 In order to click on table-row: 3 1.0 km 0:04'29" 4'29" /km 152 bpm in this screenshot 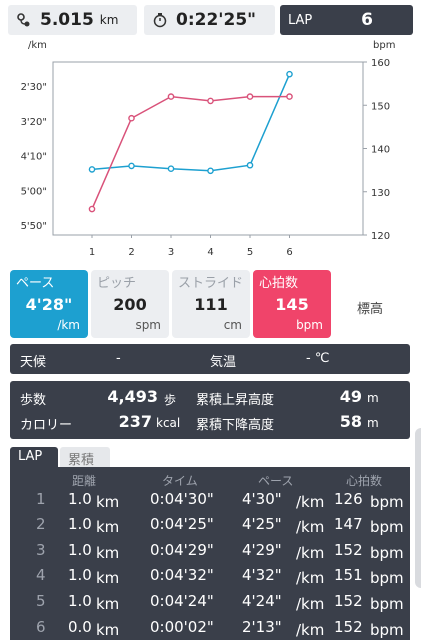, I will do `click(210, 549)`.